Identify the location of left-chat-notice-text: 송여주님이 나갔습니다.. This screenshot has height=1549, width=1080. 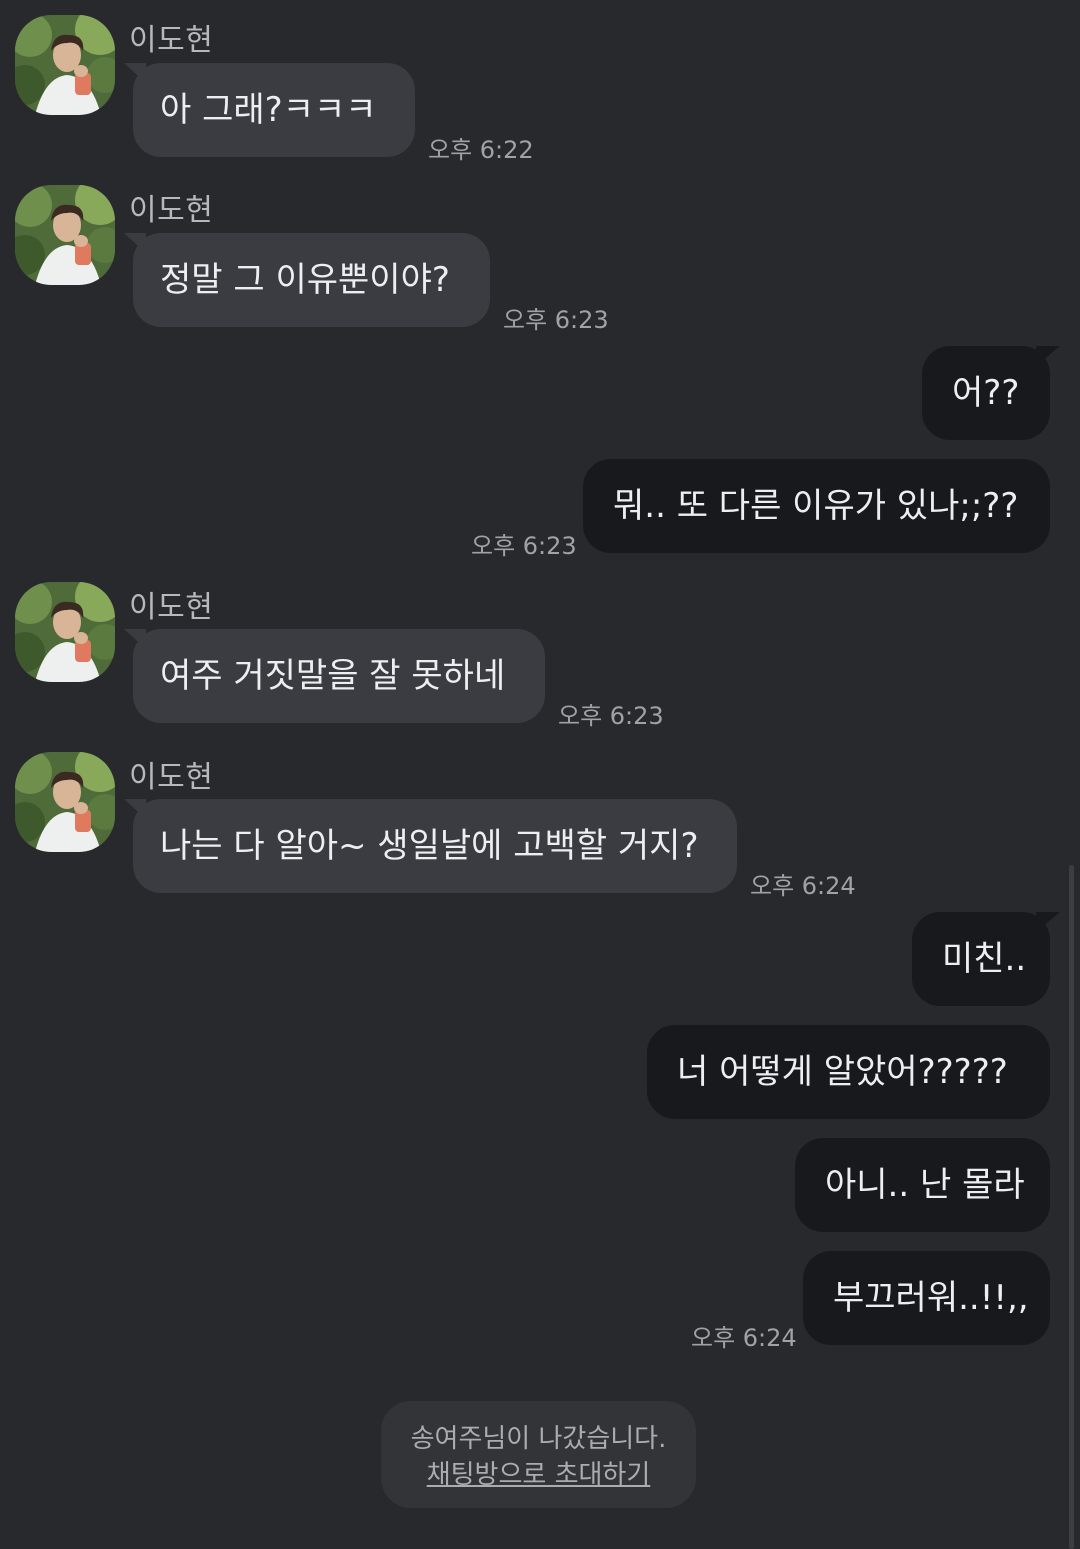
(538, 1439).